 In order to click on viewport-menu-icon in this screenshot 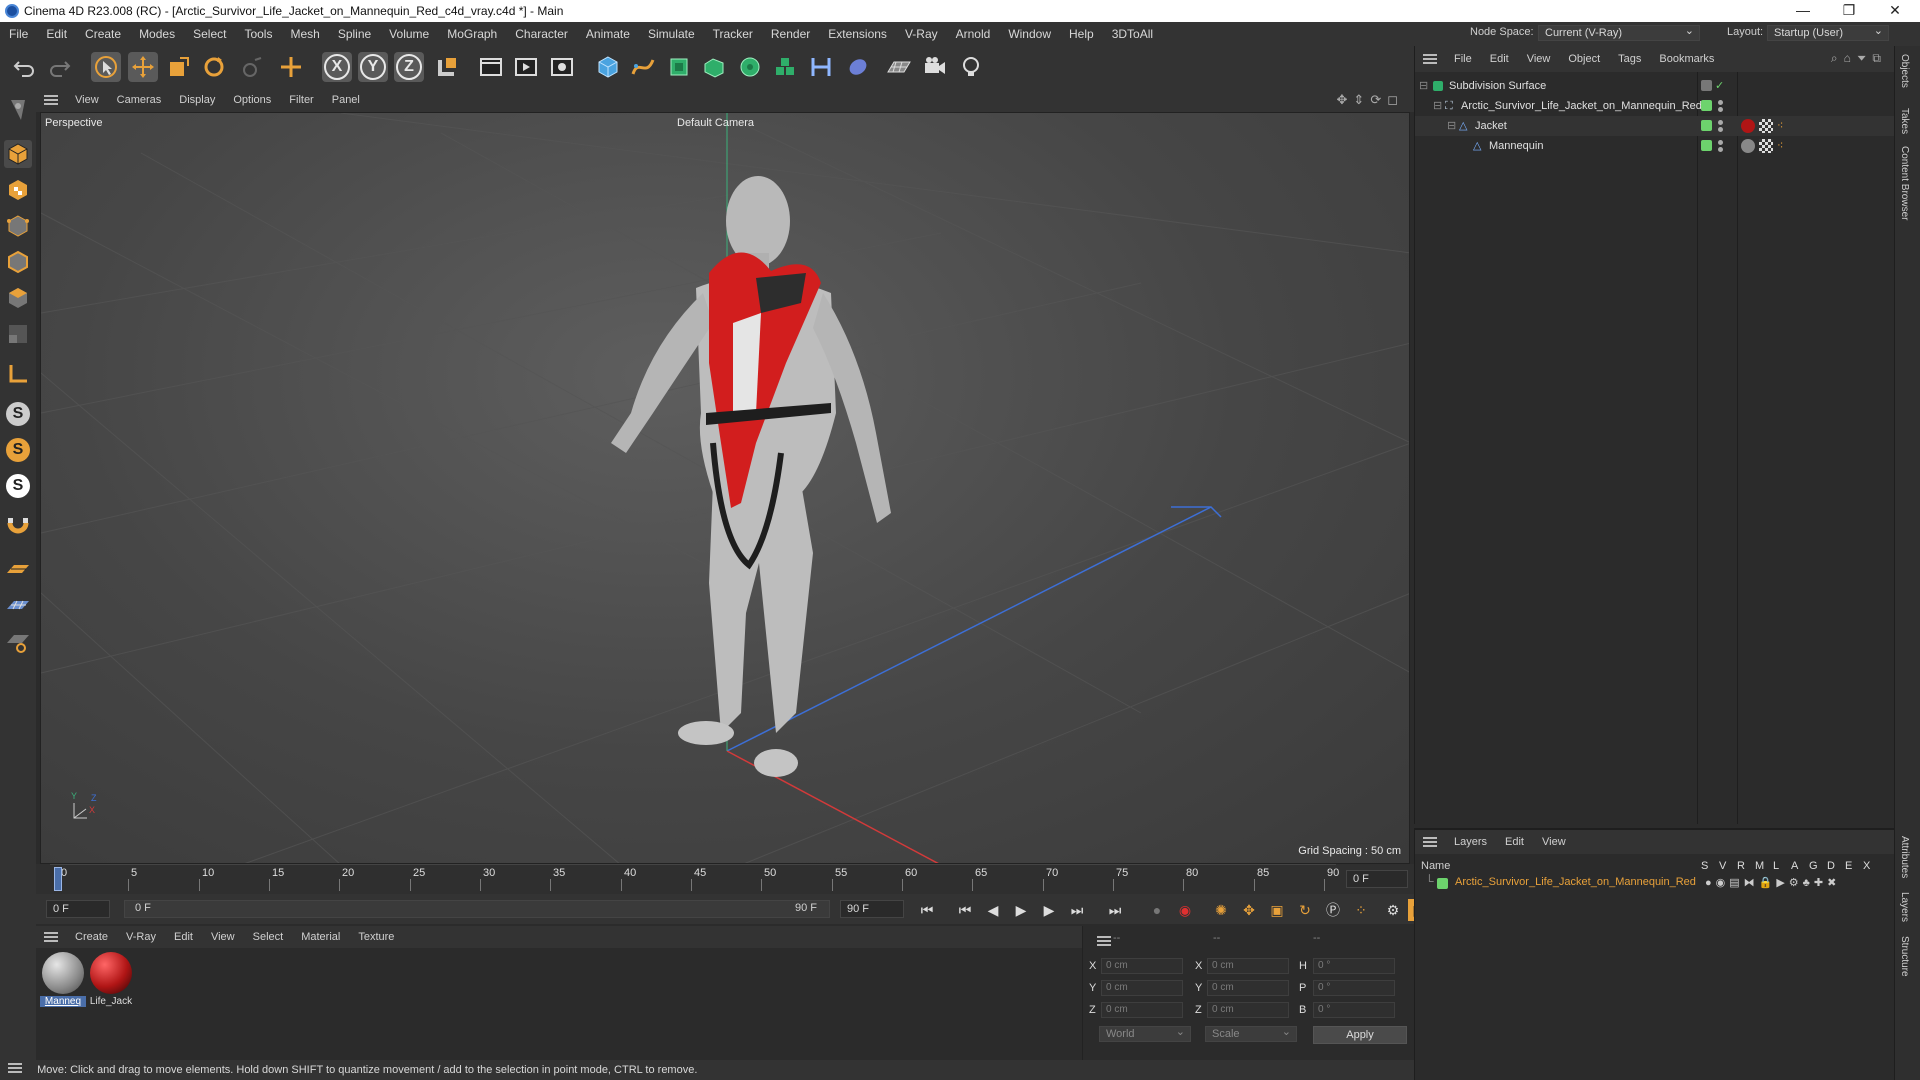, I will do `click(51, 100)`.